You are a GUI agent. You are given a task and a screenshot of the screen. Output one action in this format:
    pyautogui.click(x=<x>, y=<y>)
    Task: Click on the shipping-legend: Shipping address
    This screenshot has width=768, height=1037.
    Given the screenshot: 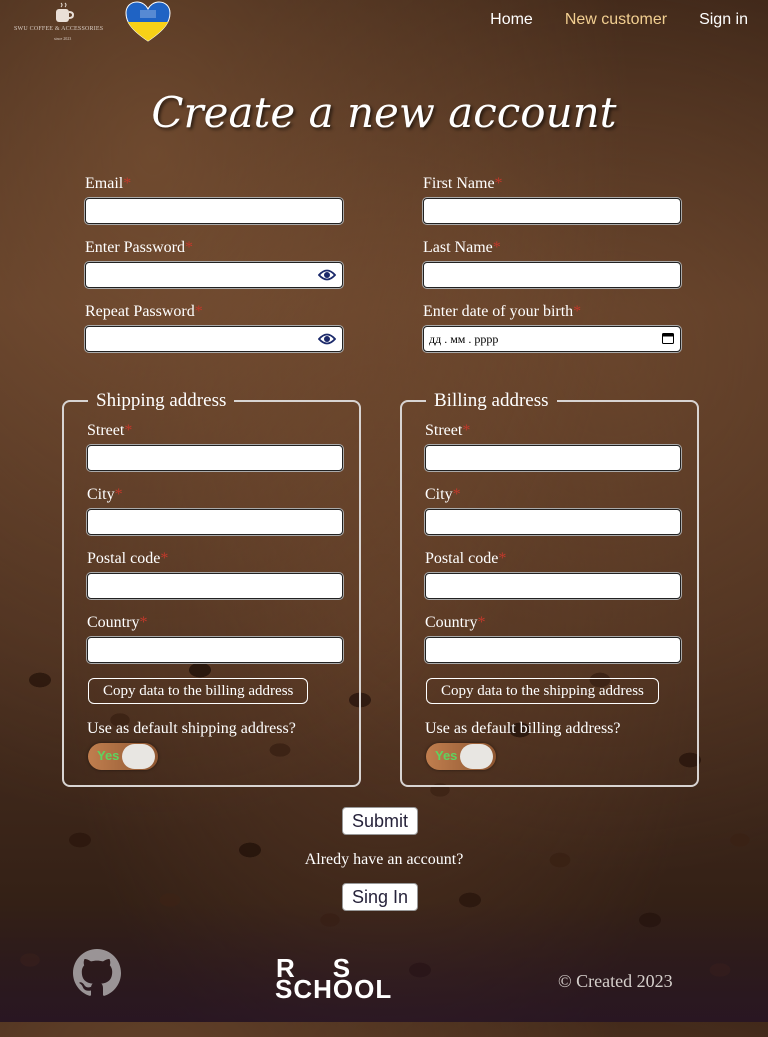 What is the action you would take?
    pyautogui.click(x=161, y=400)
    